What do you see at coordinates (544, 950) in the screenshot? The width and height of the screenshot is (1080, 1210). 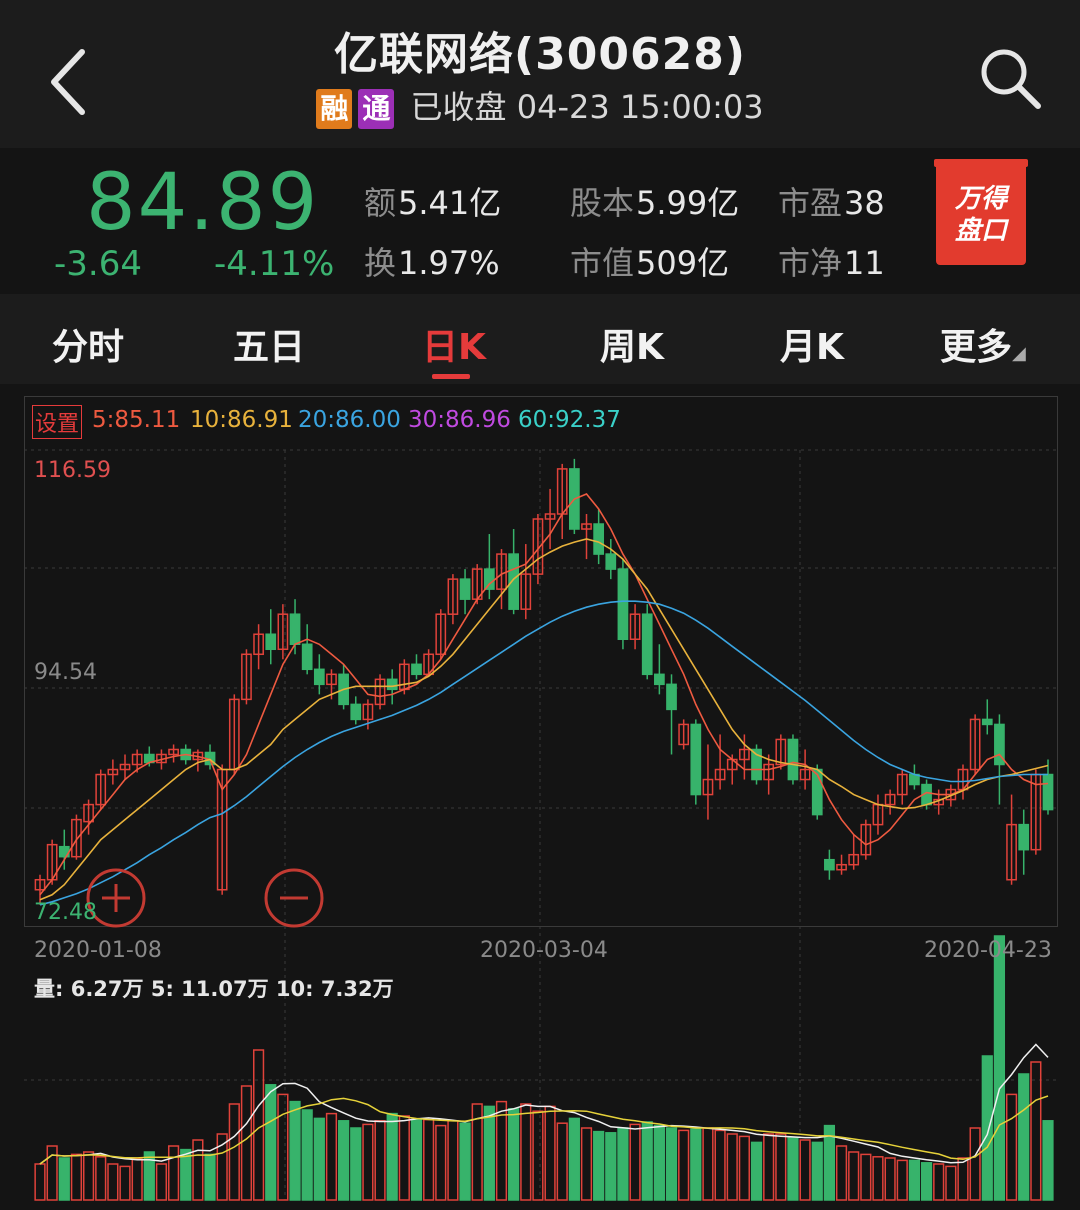 I see `x-label-mid: 2020-03-04` at bounding box center [544, 950].